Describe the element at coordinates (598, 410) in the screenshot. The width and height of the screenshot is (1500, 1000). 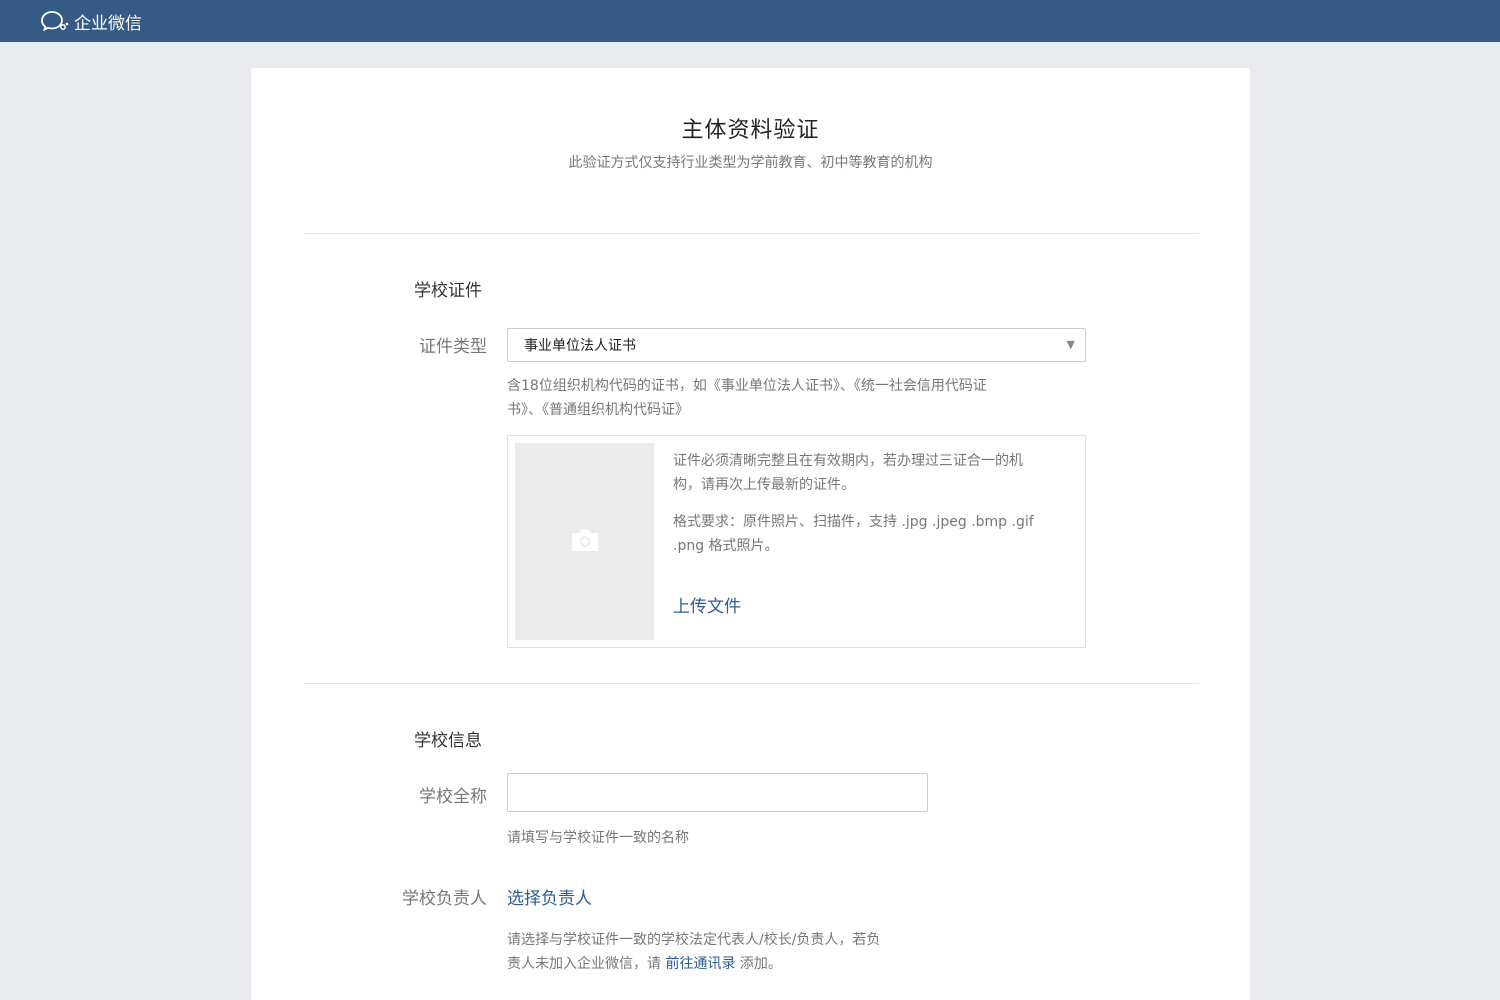
I see `hint-line: 书》、《普通组织机构代码证》` at that location.